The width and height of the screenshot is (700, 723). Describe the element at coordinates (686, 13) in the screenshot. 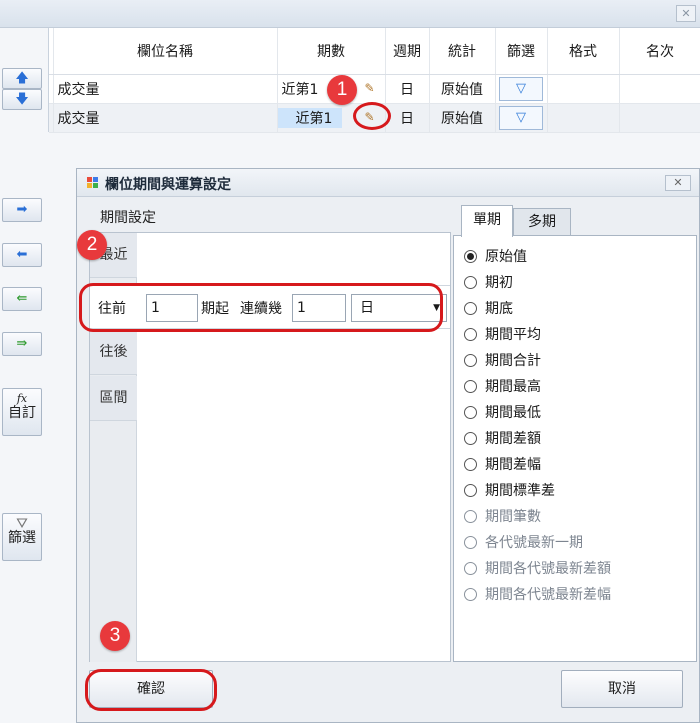

I see `window-close-button: ✕` at that location.